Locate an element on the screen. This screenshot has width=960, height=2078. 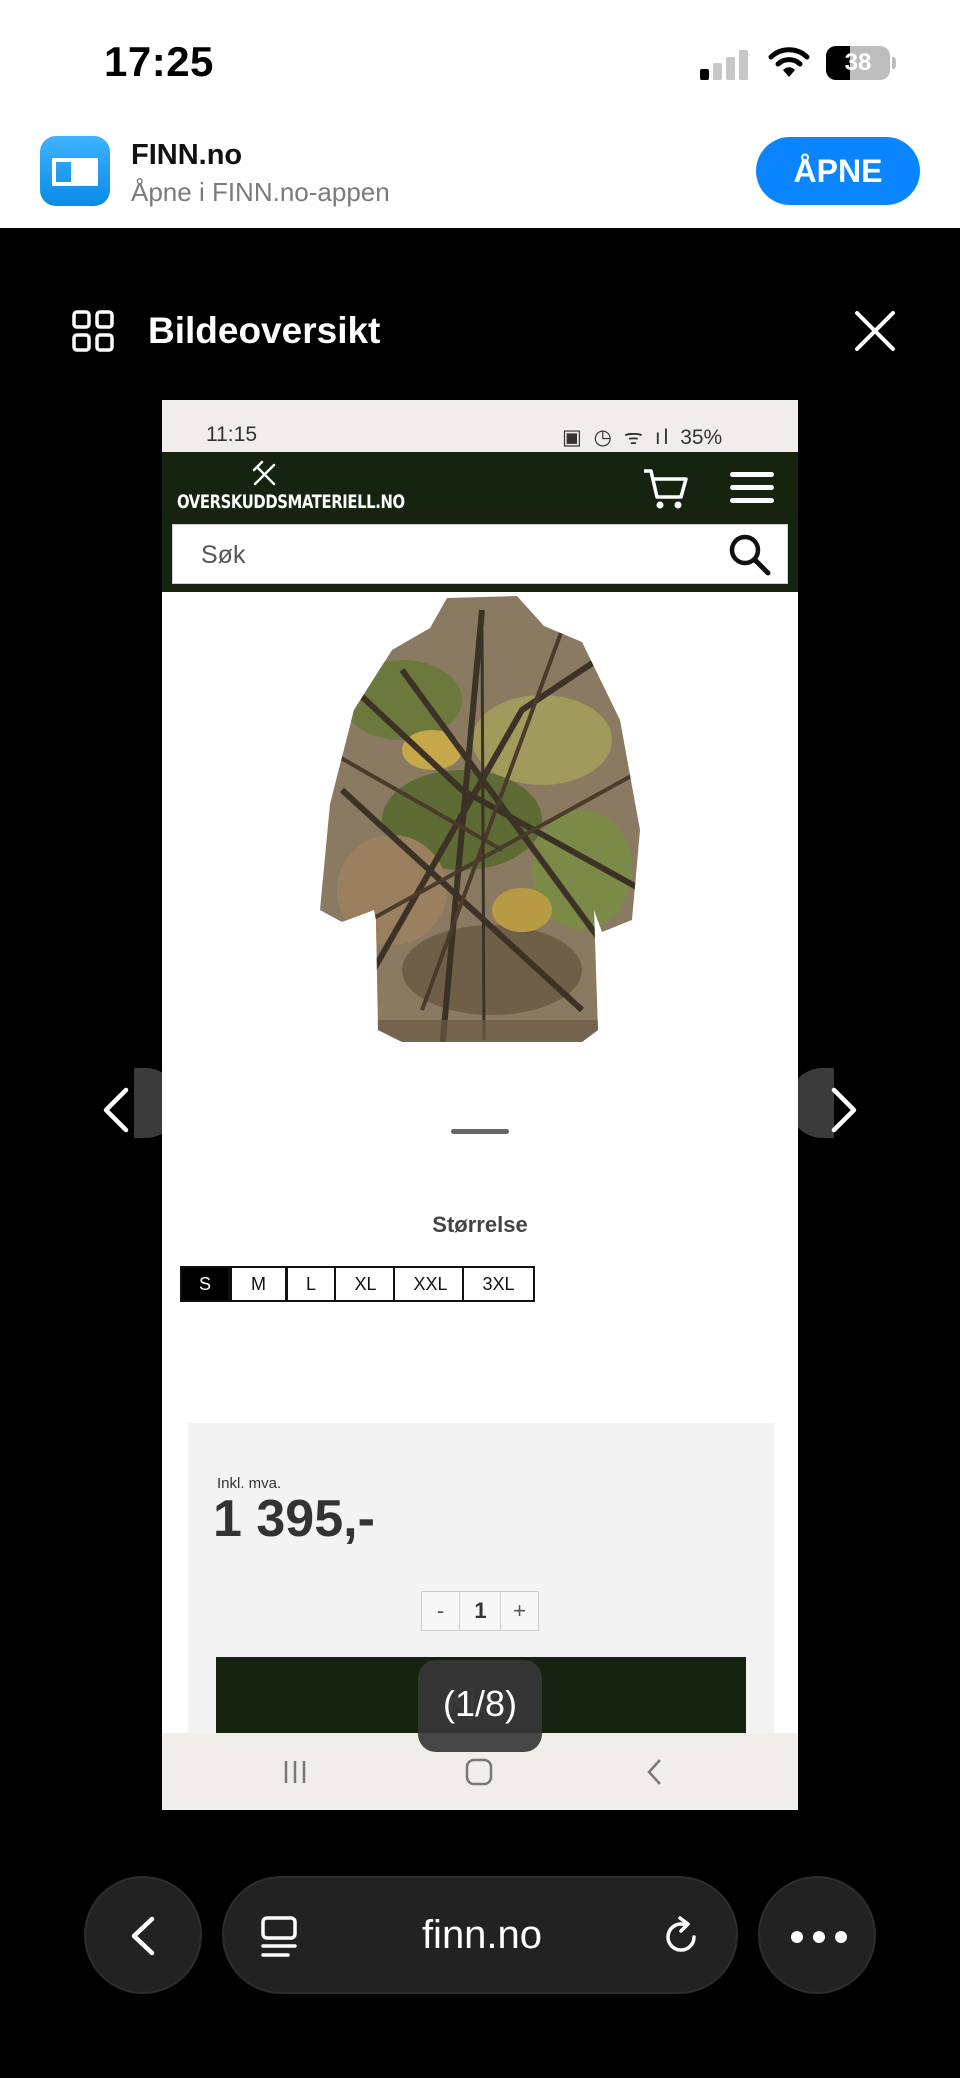
more-options-button is located at coordinates (817, 1935).